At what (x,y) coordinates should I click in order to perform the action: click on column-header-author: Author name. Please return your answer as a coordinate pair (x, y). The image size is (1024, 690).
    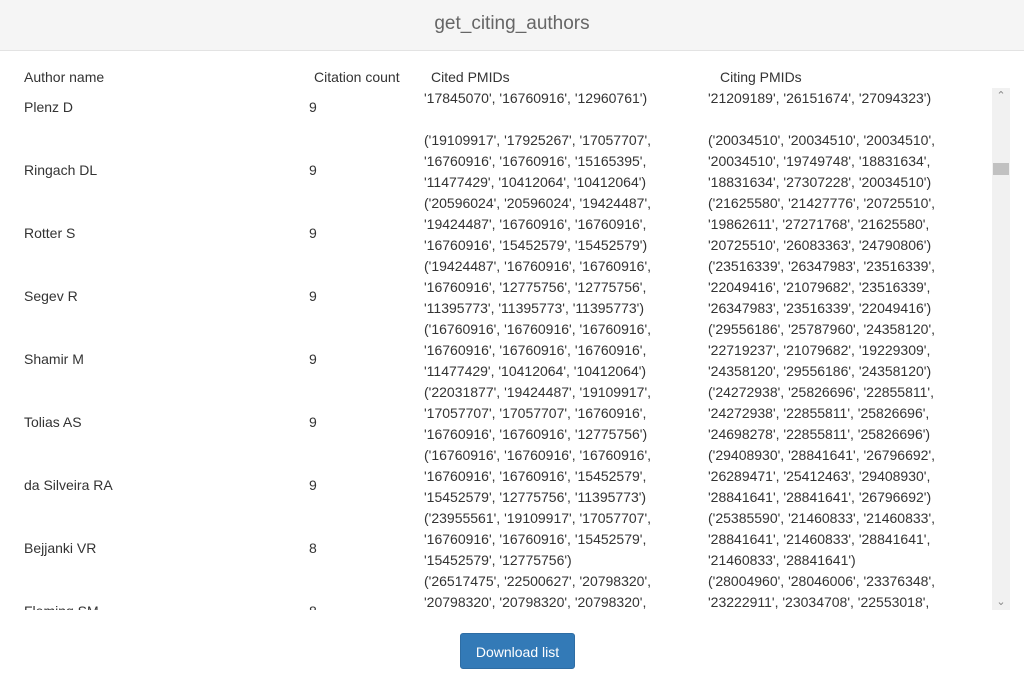
    Looking at the image, I should click on (64, 77).